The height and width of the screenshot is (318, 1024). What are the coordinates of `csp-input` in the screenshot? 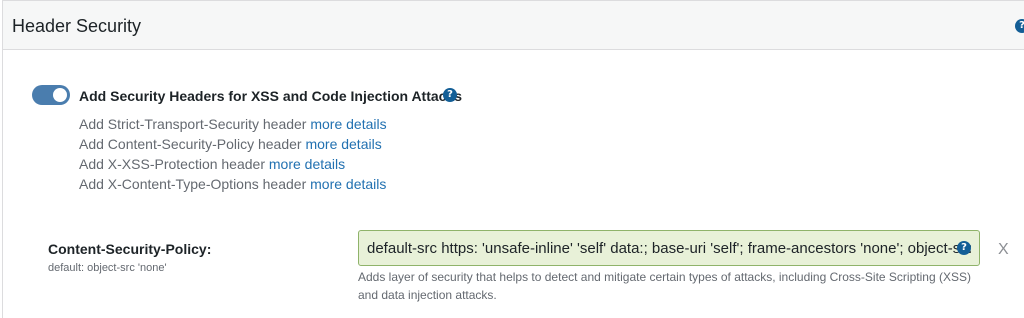 It's located at (669, 248).